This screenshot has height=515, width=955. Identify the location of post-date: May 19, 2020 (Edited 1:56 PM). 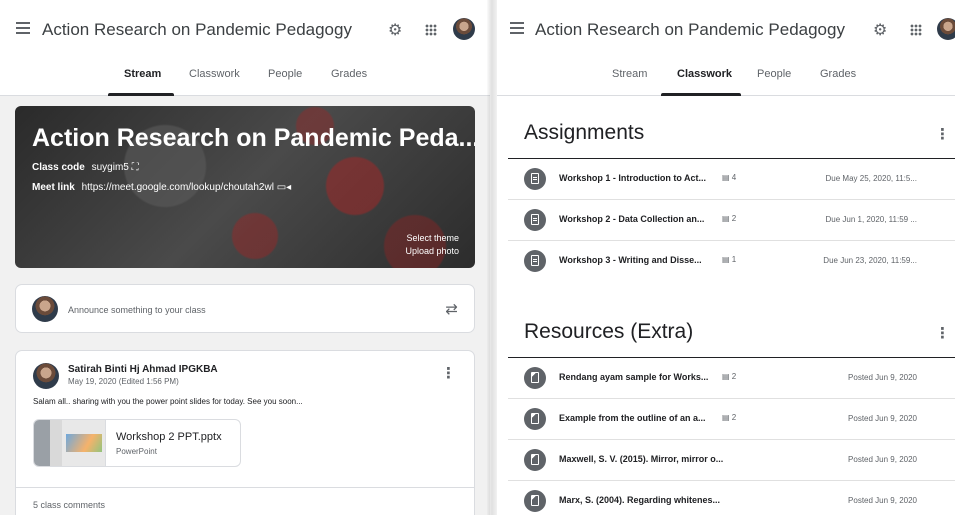
(123, 381).